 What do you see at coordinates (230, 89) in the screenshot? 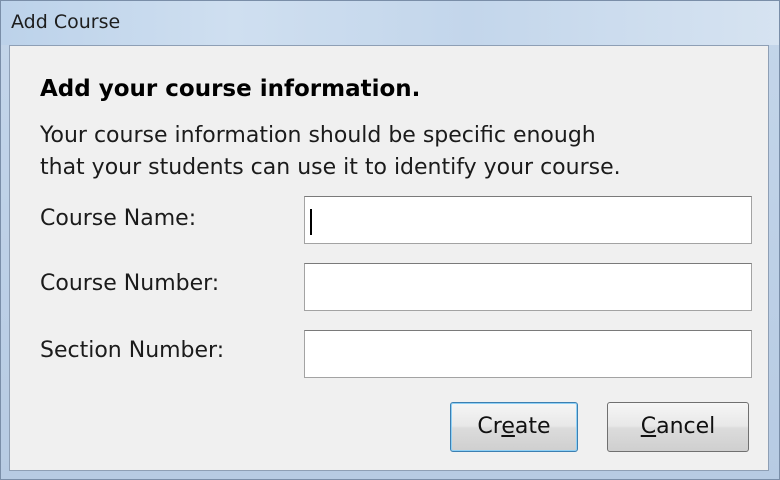
I see `dialog-heading: Add your course information.` at bounding box center [230, 89].